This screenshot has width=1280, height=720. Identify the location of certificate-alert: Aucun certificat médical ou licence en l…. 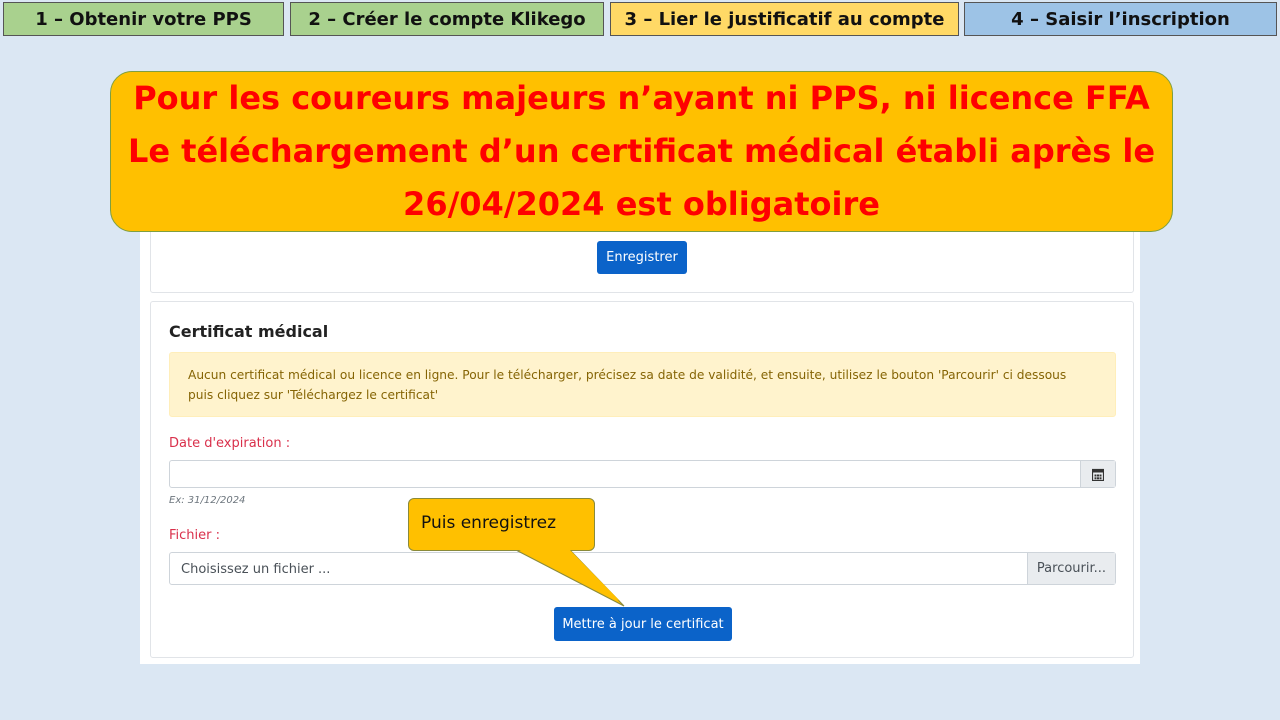
(642, 384).